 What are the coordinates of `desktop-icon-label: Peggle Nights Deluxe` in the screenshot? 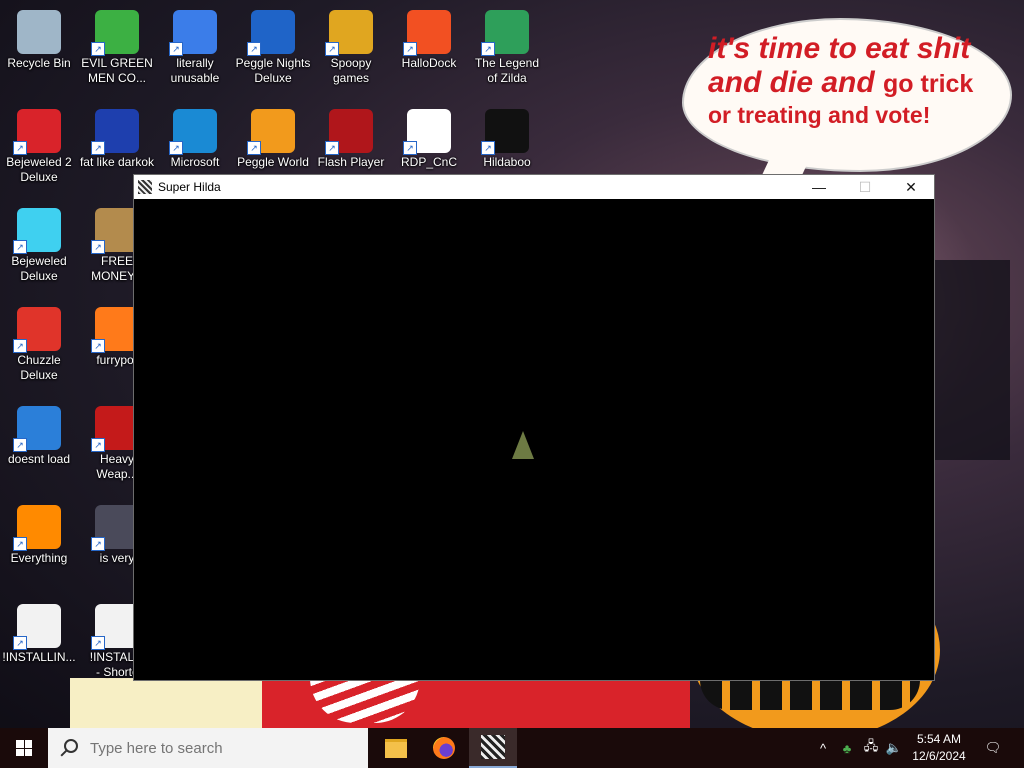 It's located at (273, 70).